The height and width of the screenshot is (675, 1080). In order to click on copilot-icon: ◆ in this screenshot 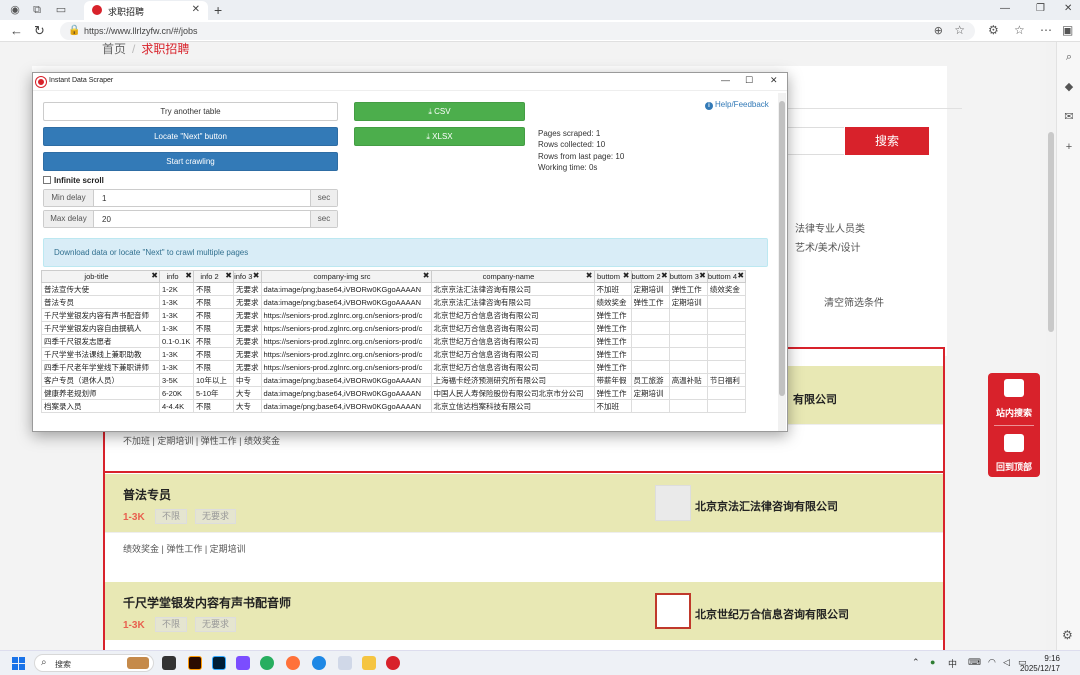, I will do `click(1069, 87)`.